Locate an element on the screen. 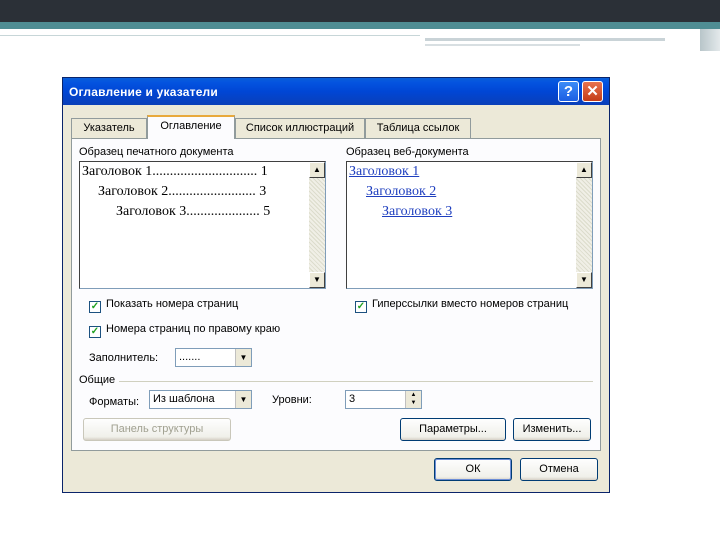  web-preview-box: Заголовок 1 Заголовок 2 Заголовок 3 ▲ ▼ is located at coordinates (469, 225).